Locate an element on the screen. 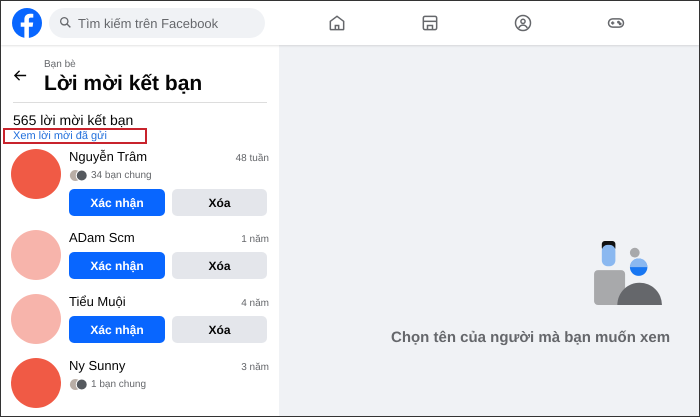  request-time: 4 năm is located at coordinates (255, 303).